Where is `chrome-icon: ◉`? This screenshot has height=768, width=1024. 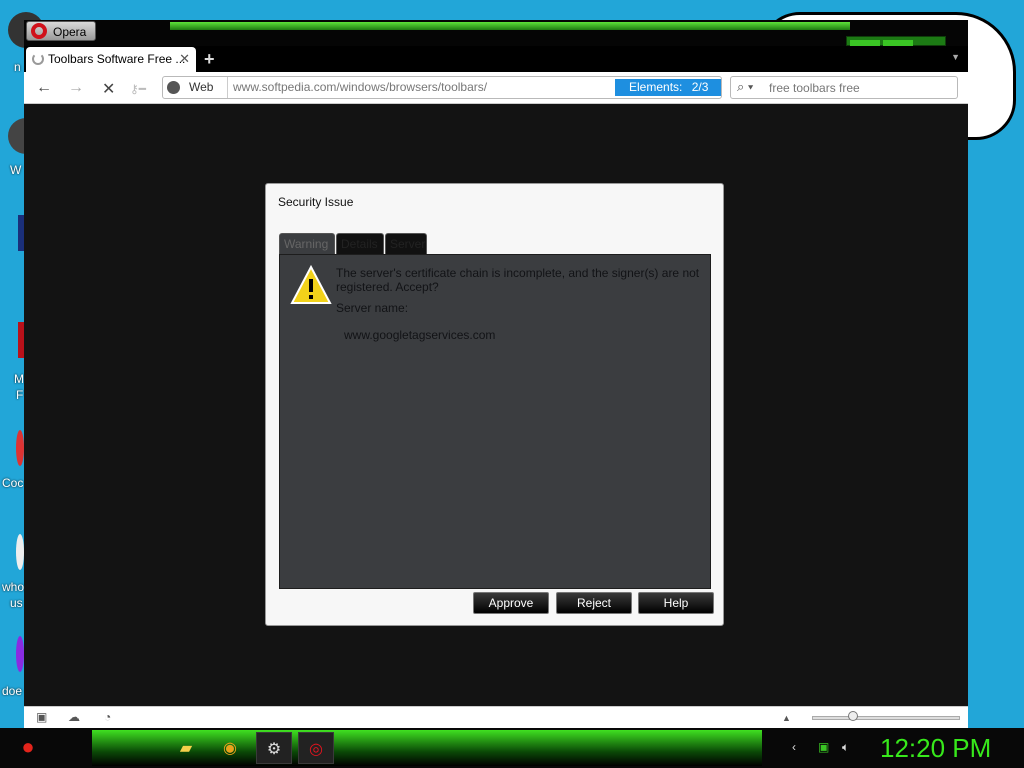 chrome-icon: ◉ is located at coordinates (230, 748).